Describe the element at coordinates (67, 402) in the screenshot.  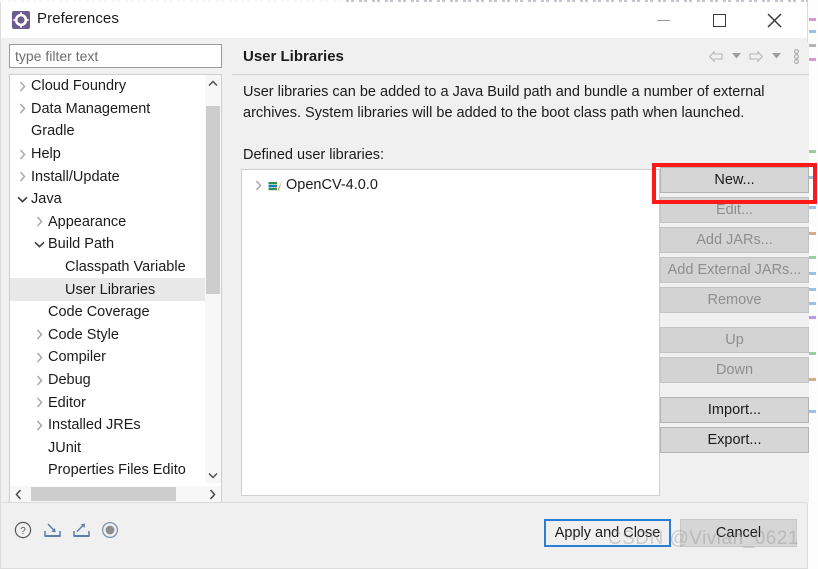
I see `sidebar-item-label: Editor` at that location.